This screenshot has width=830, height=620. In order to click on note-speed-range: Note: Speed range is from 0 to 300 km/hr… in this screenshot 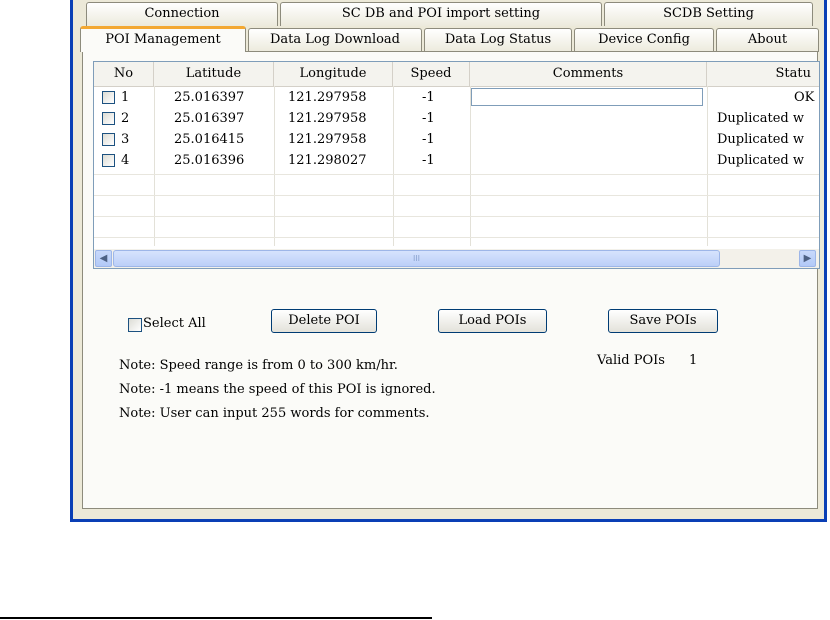, I will do `click(258, 365)`.